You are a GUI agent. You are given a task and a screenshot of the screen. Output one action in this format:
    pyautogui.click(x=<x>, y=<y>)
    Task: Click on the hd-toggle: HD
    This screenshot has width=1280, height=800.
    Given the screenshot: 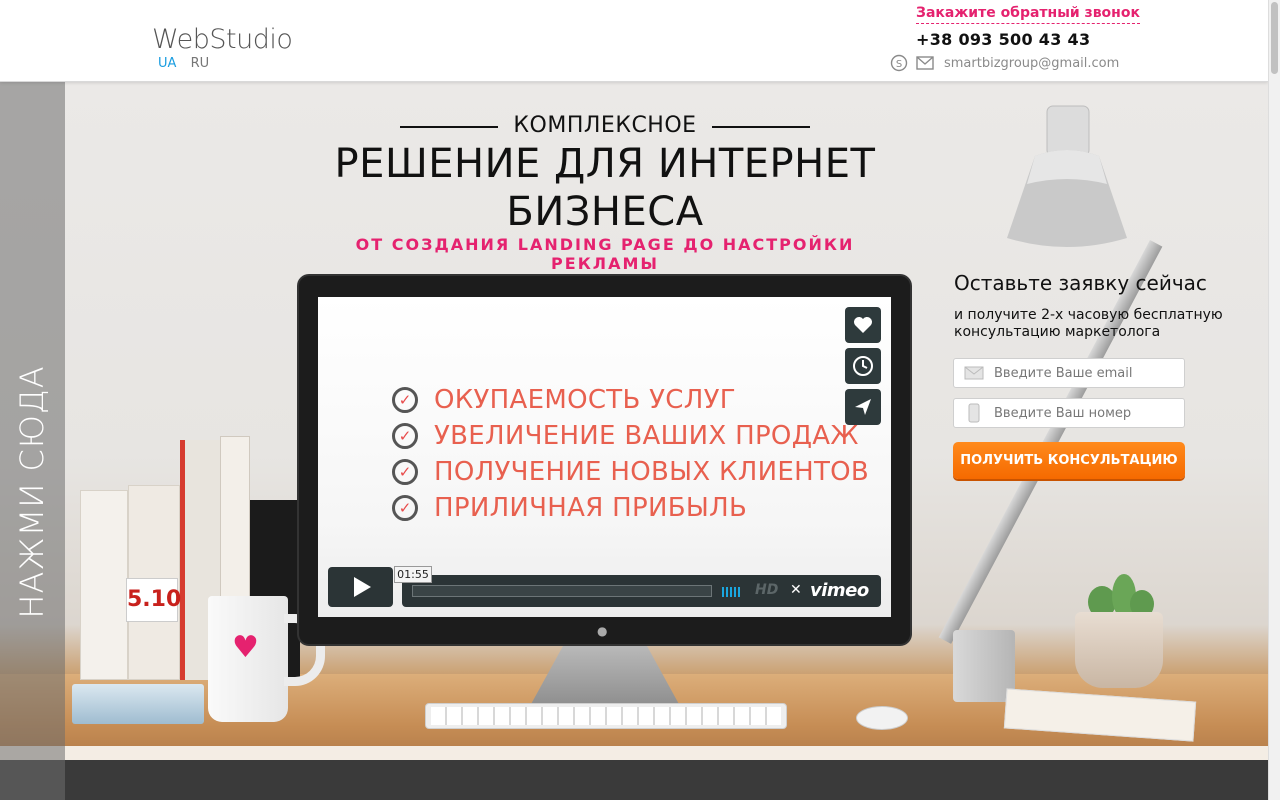 What is the action you would take?
    pyautogui.click(x=766, y=590)
    